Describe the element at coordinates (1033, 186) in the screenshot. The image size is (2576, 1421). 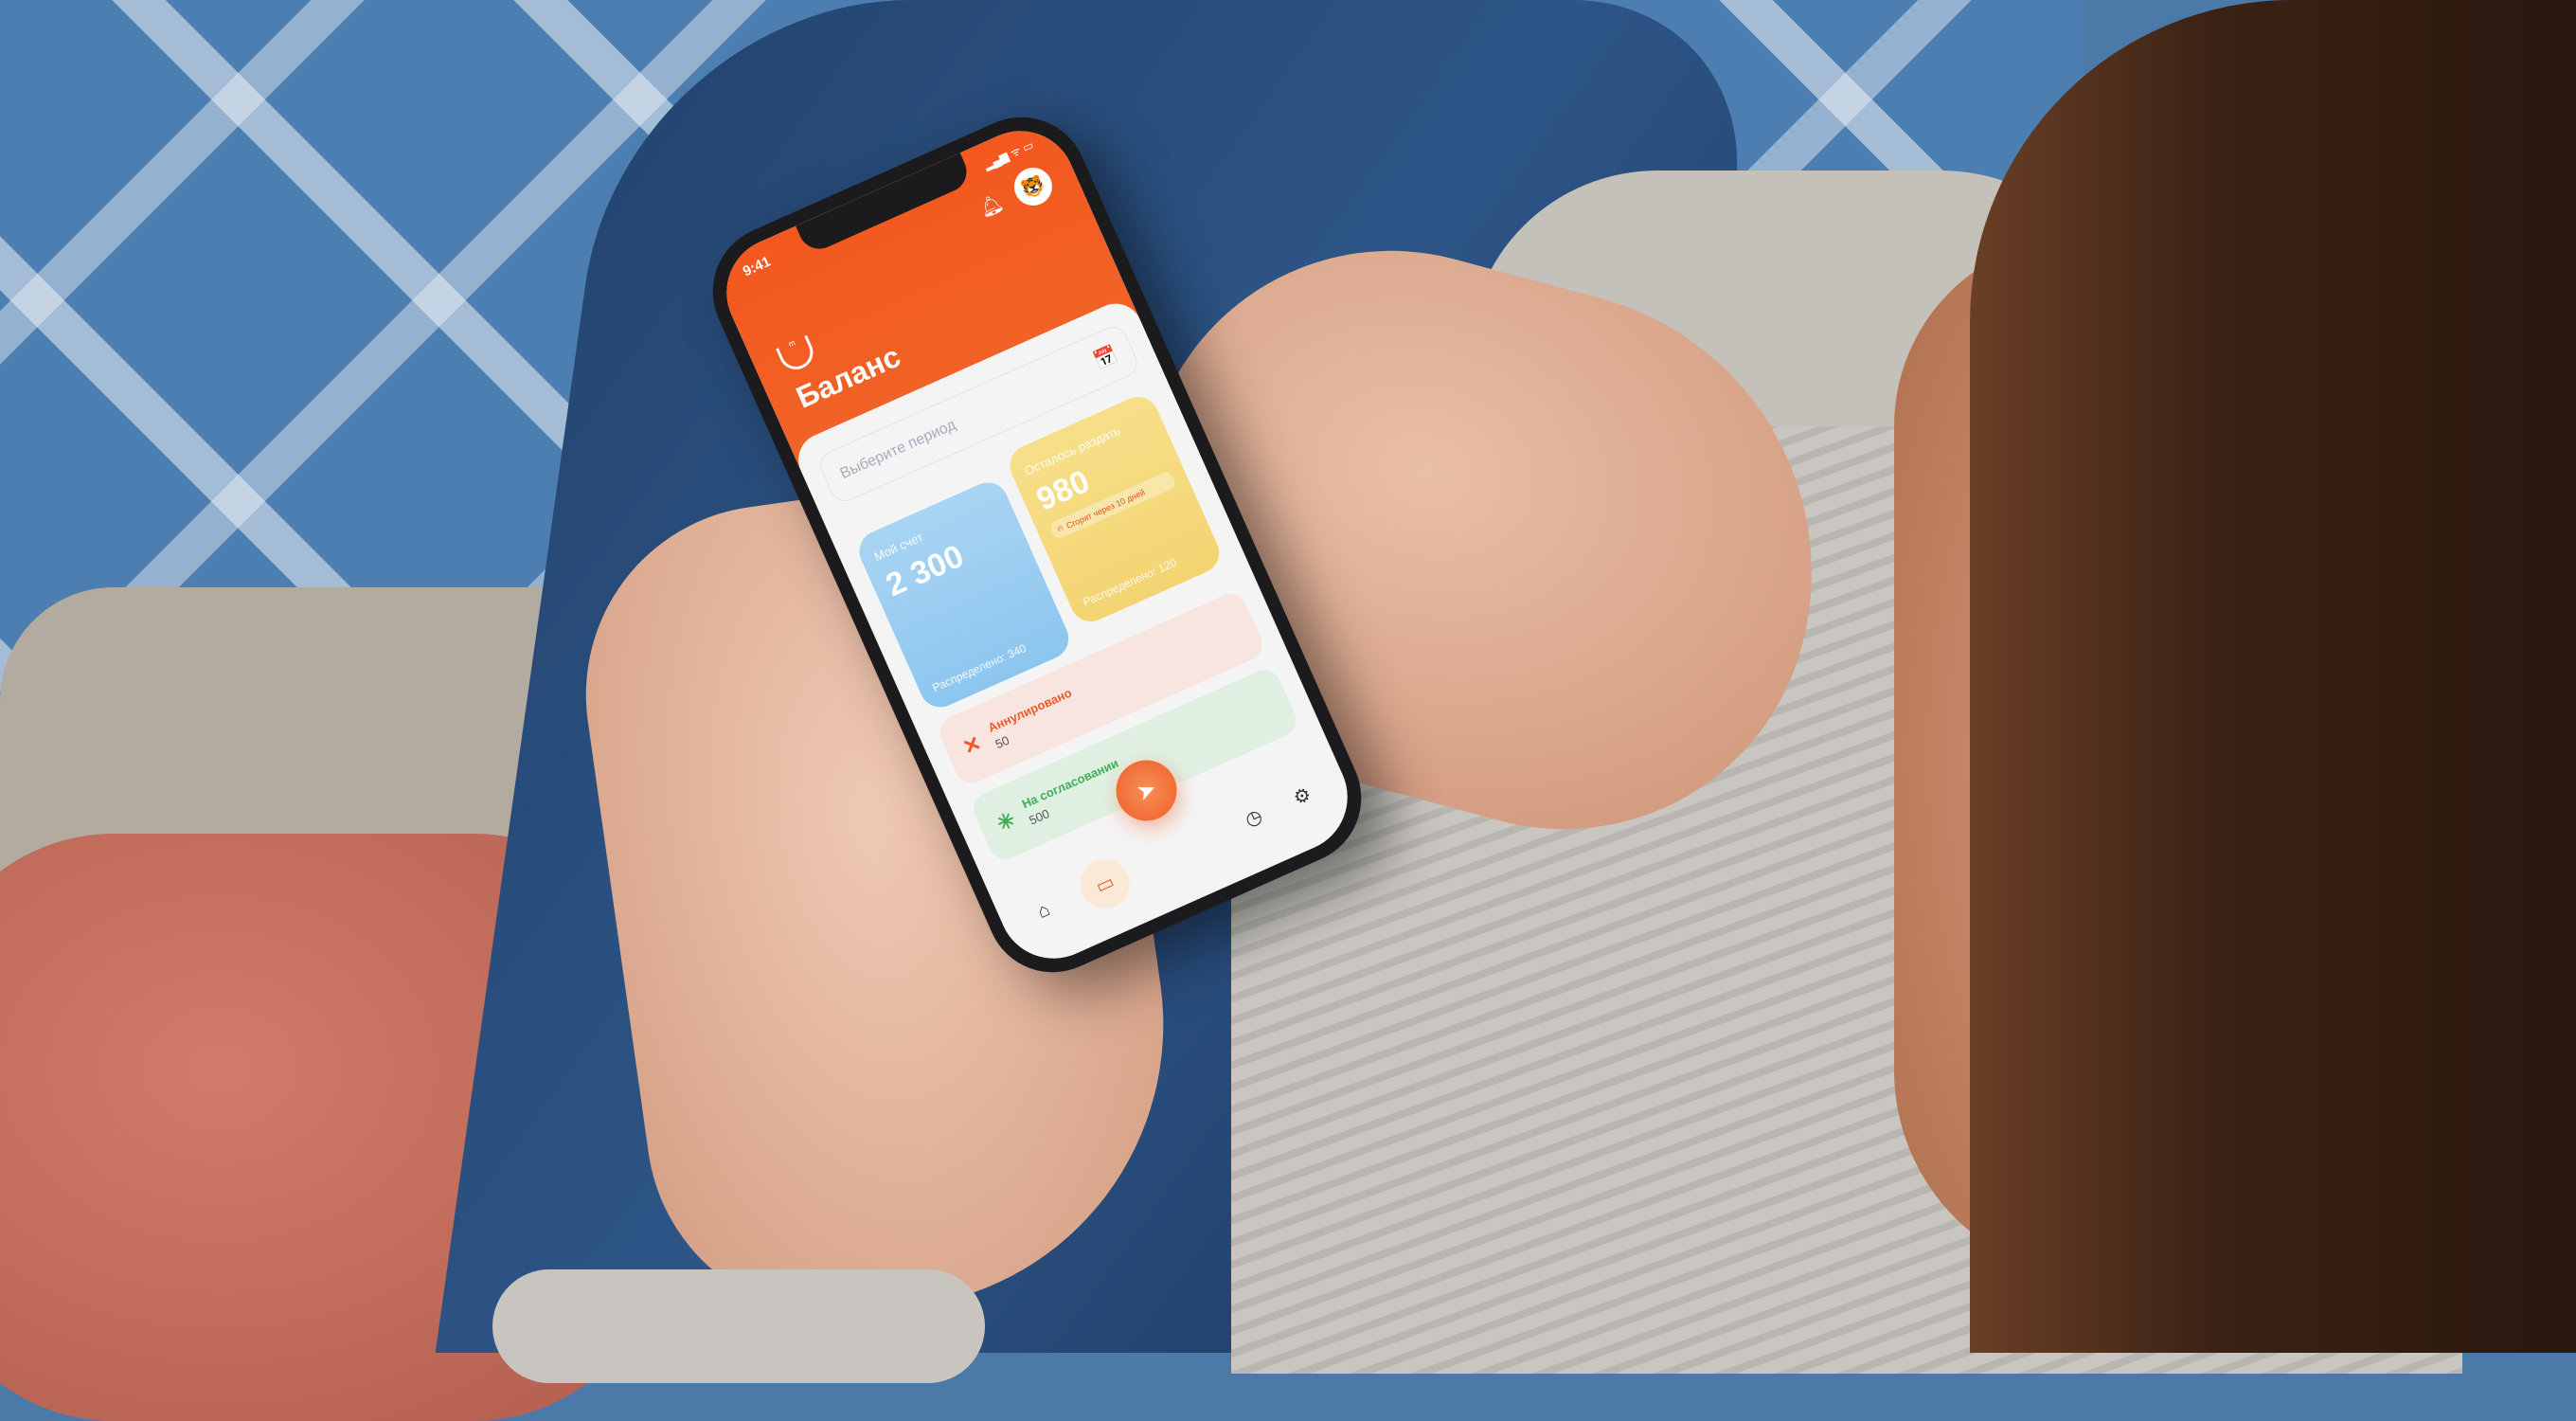
I see `avatar: 🐯` at that location.